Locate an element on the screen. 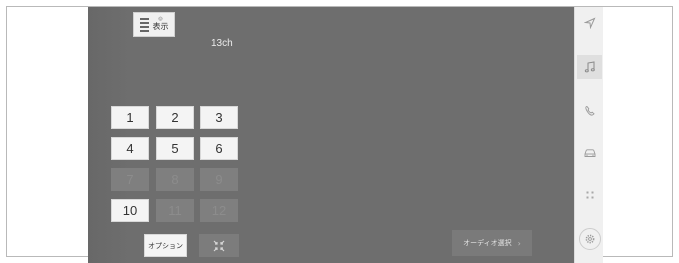  minimize-icon is located at coordinates (219, 245).